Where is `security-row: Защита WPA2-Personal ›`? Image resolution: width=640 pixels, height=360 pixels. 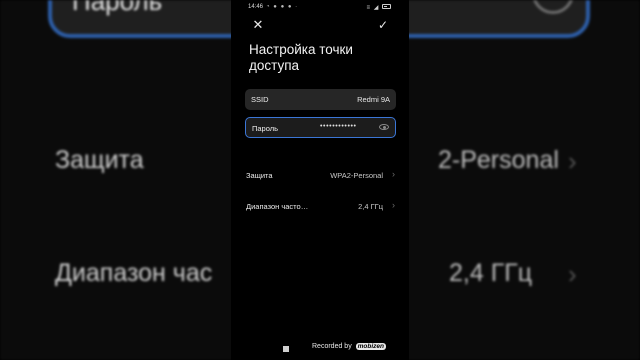 security-row: Защита WPA2-Personal › is located at coordinates (320, 175).